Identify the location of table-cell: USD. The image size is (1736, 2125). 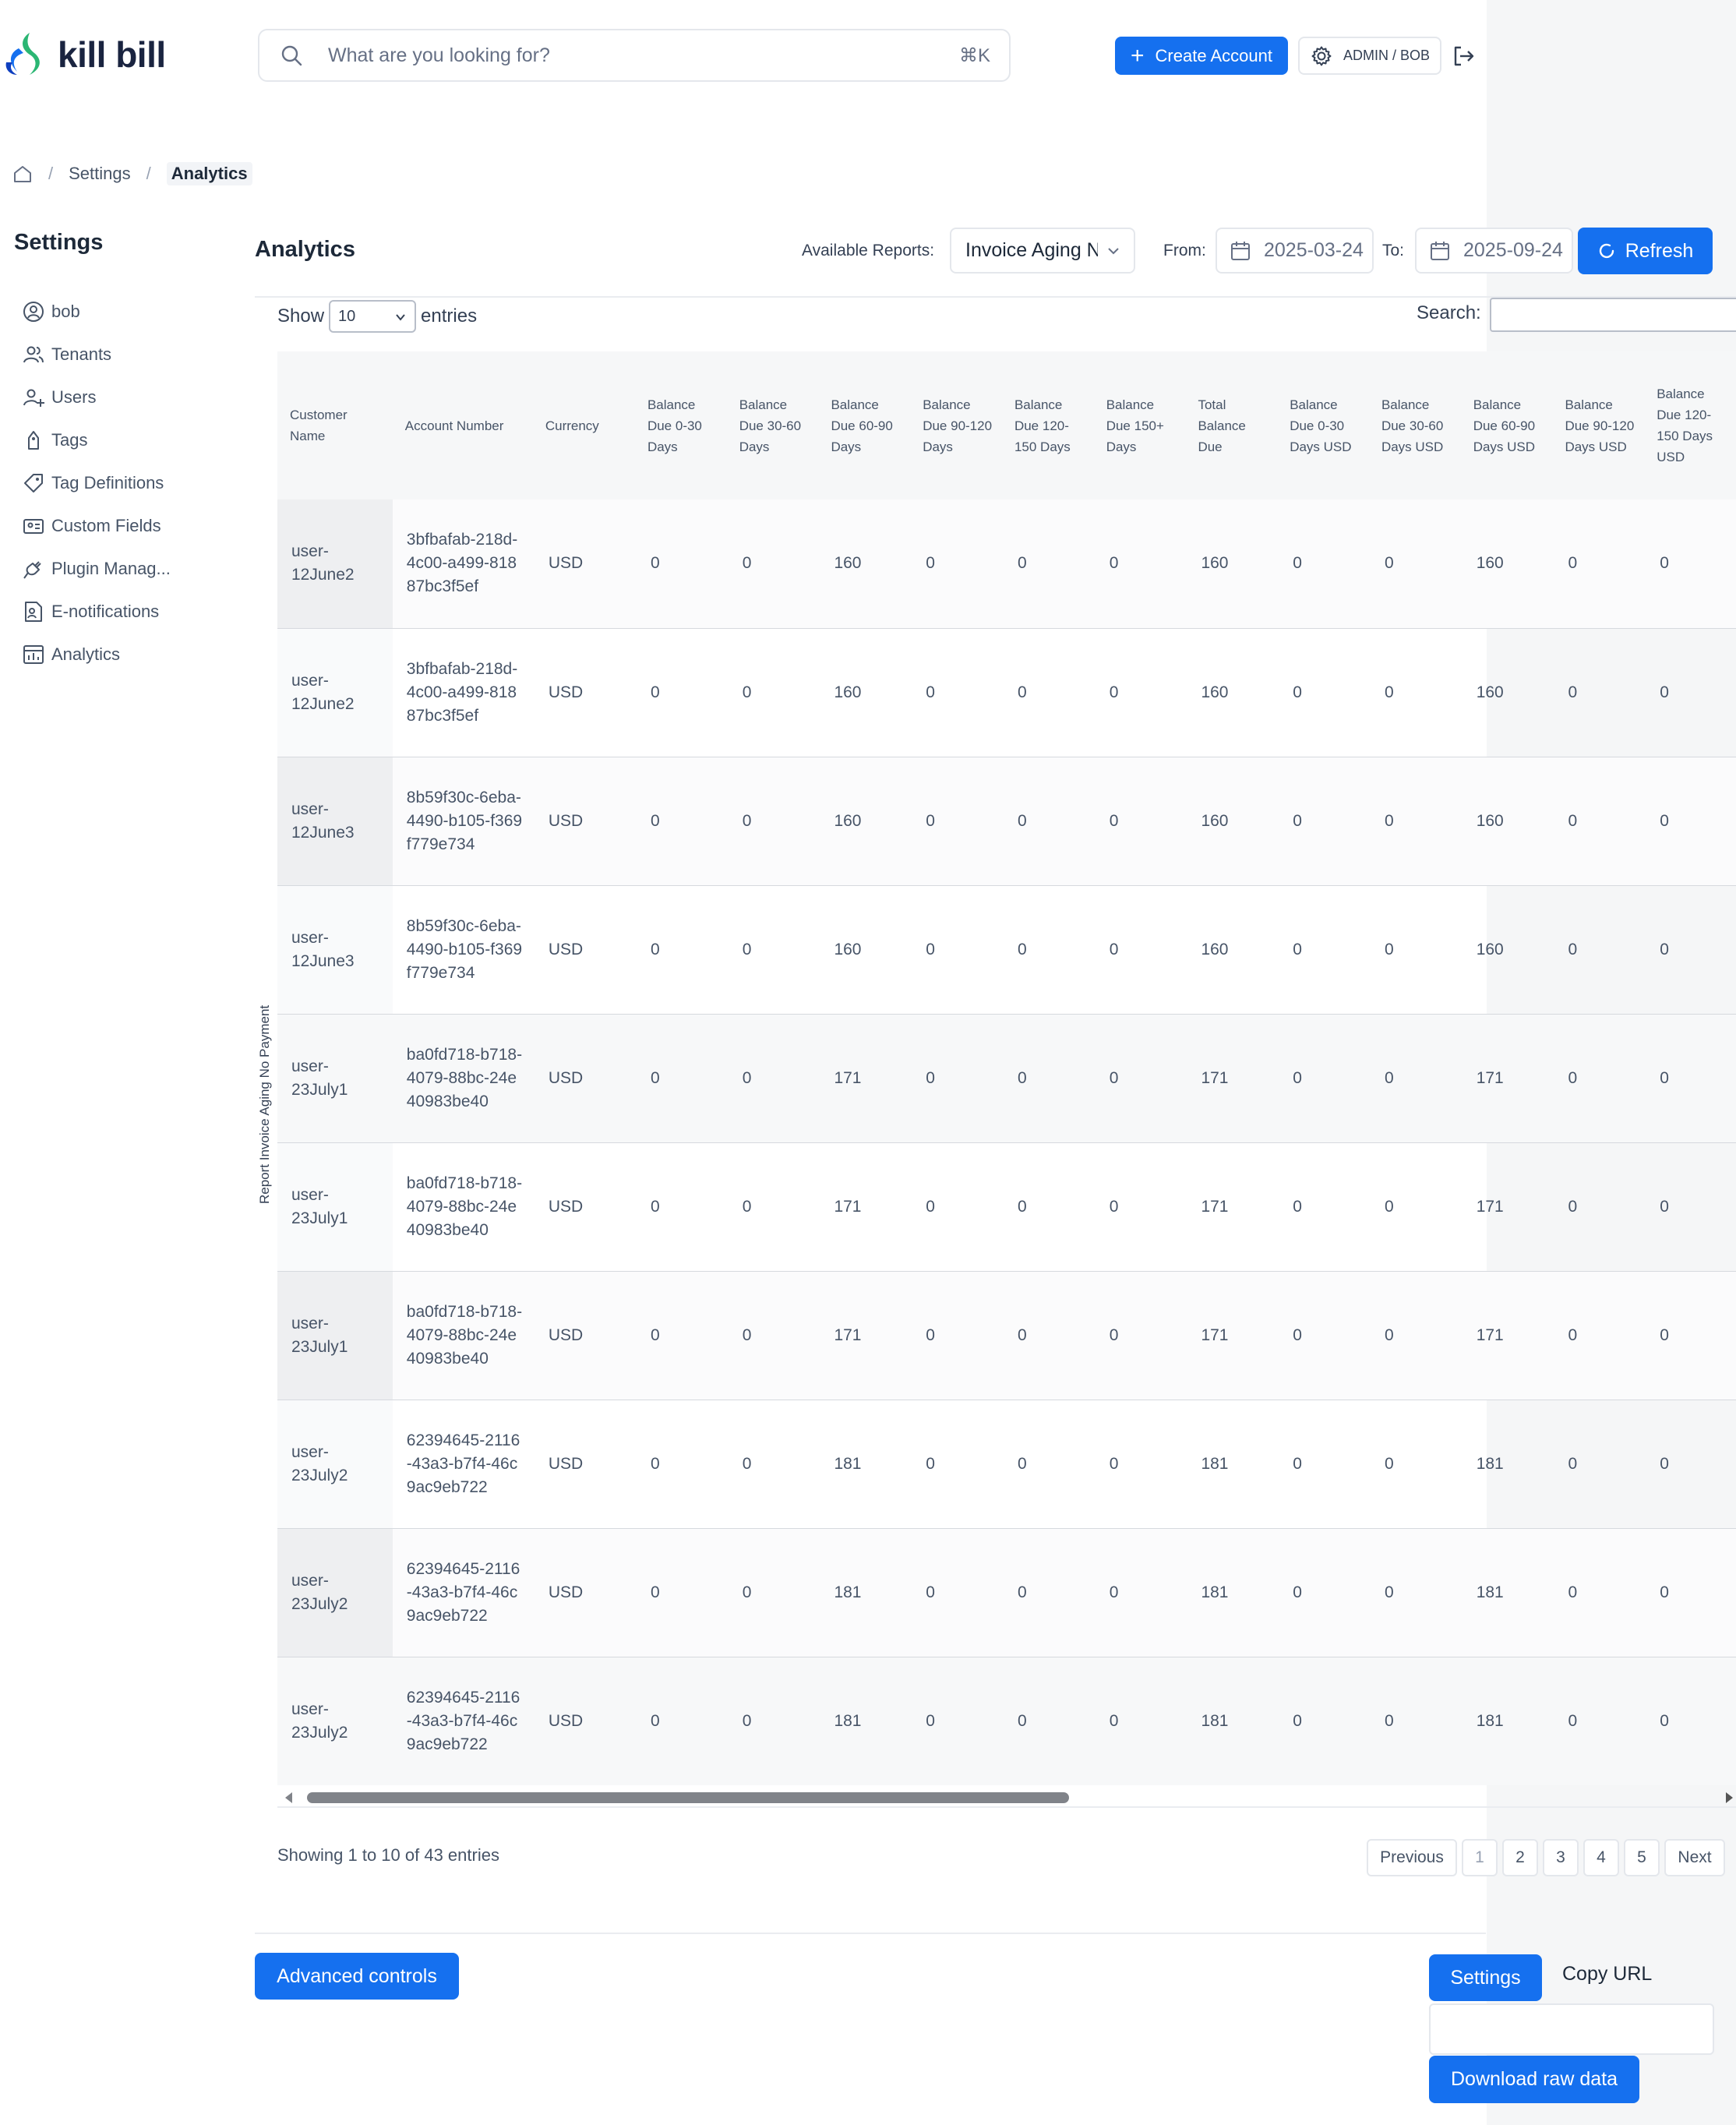
(583, 564).